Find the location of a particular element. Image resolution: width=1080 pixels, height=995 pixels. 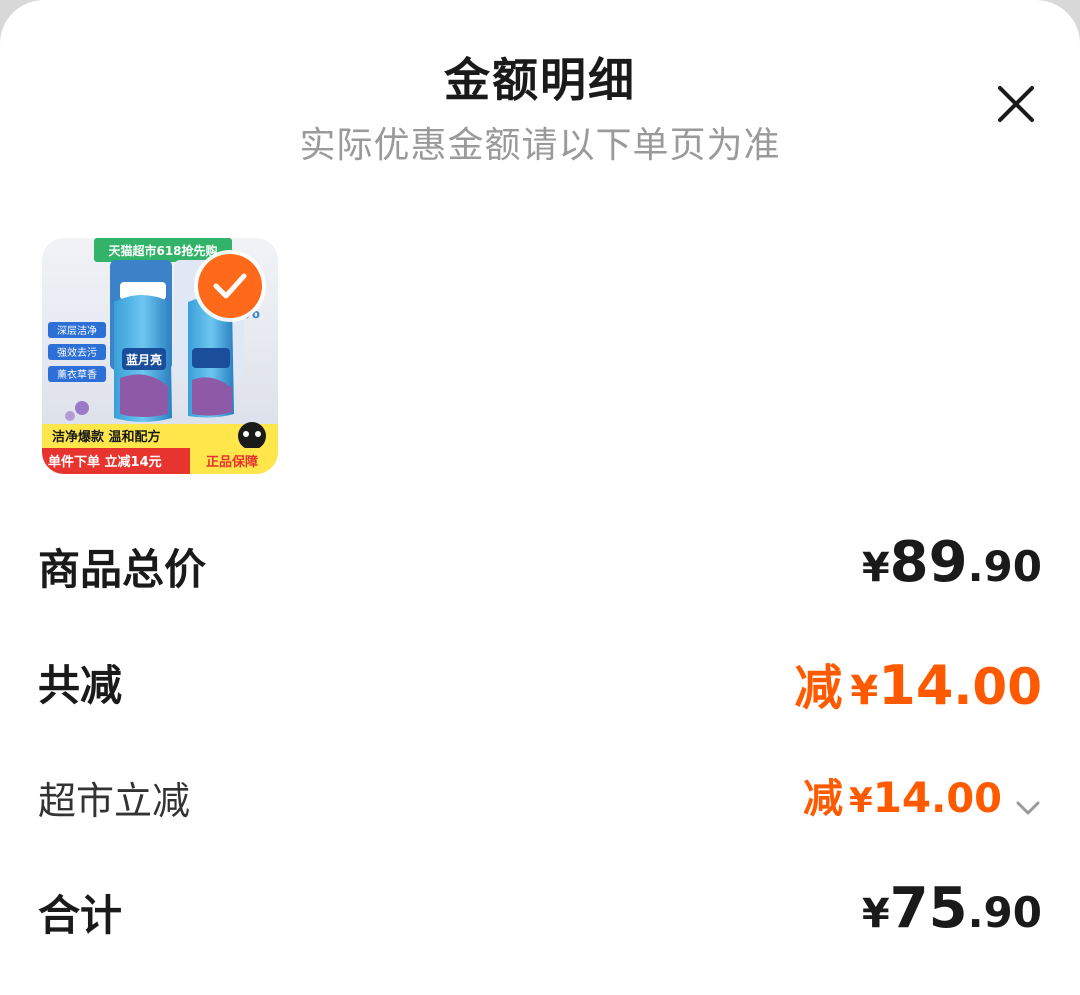

check-icon is located at coordinates (230, 286).